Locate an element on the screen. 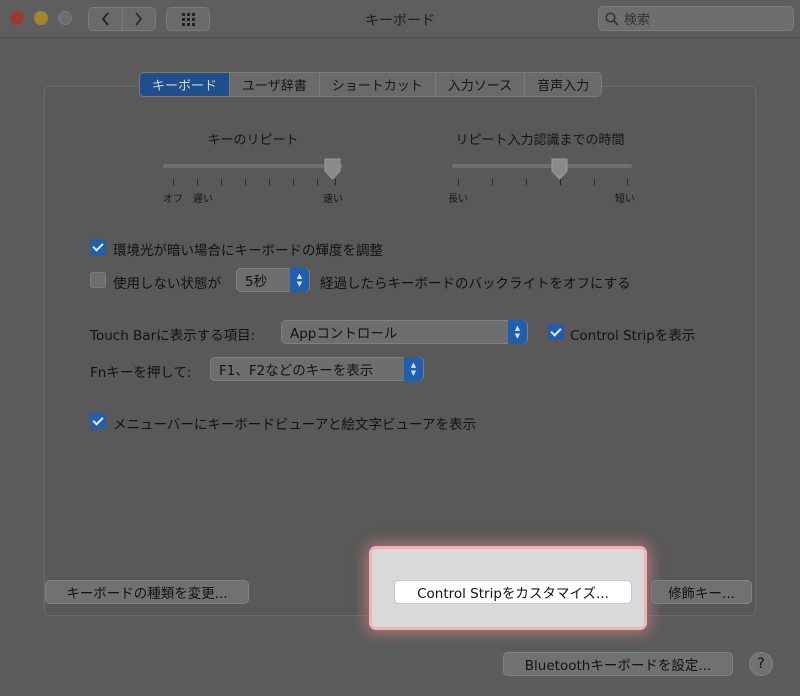 This screenshot has width=800, height=696. fn-key-popup: F1、F2などのキーを表示 ▲ ▼ is located at coordinates (317, 369).